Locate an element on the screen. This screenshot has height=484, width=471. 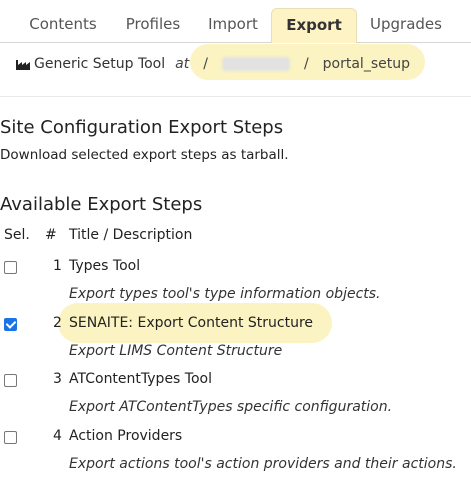
row-number: 3 is located at coordinates (57, 379).